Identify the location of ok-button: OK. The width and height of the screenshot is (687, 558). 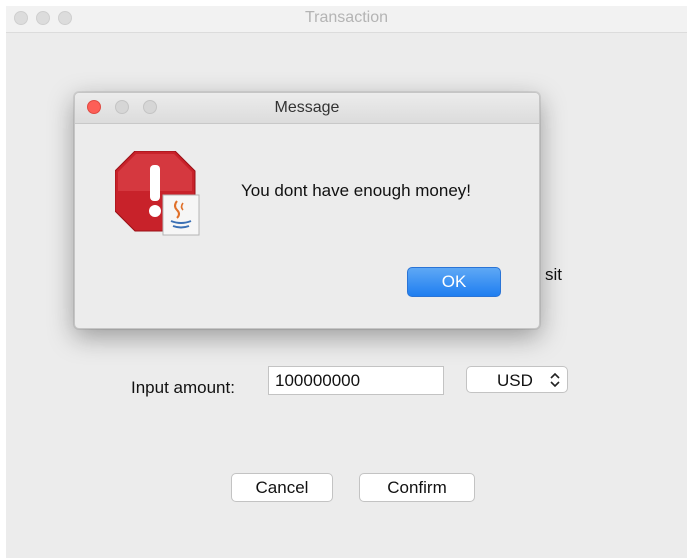
(454, 282).